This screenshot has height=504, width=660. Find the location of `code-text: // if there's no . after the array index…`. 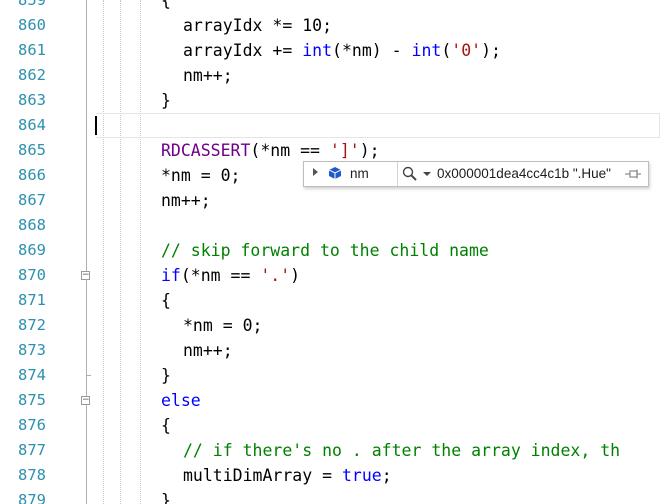

code-text: // if there's no . after the array index… is located at coordinates (401, 450).